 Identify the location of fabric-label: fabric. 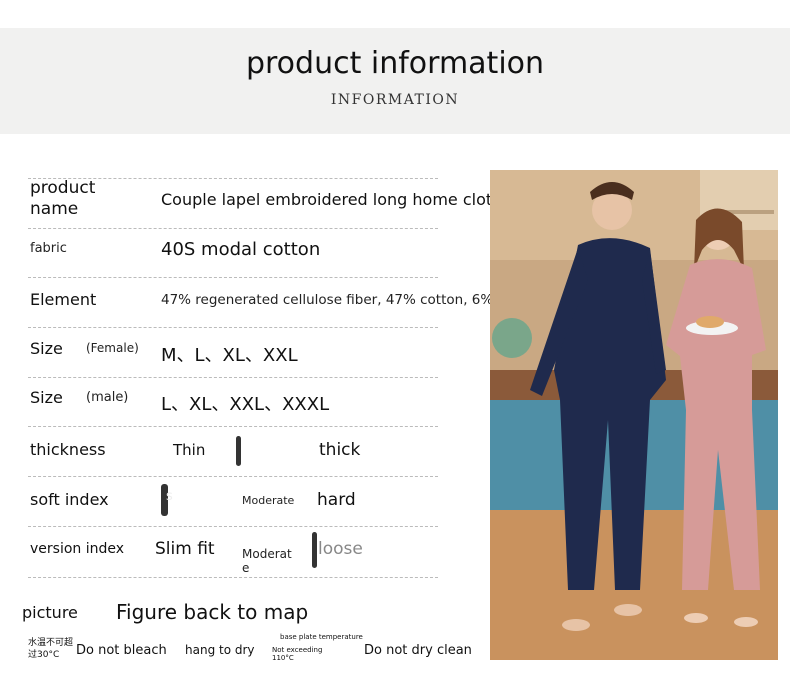
(48, 248).